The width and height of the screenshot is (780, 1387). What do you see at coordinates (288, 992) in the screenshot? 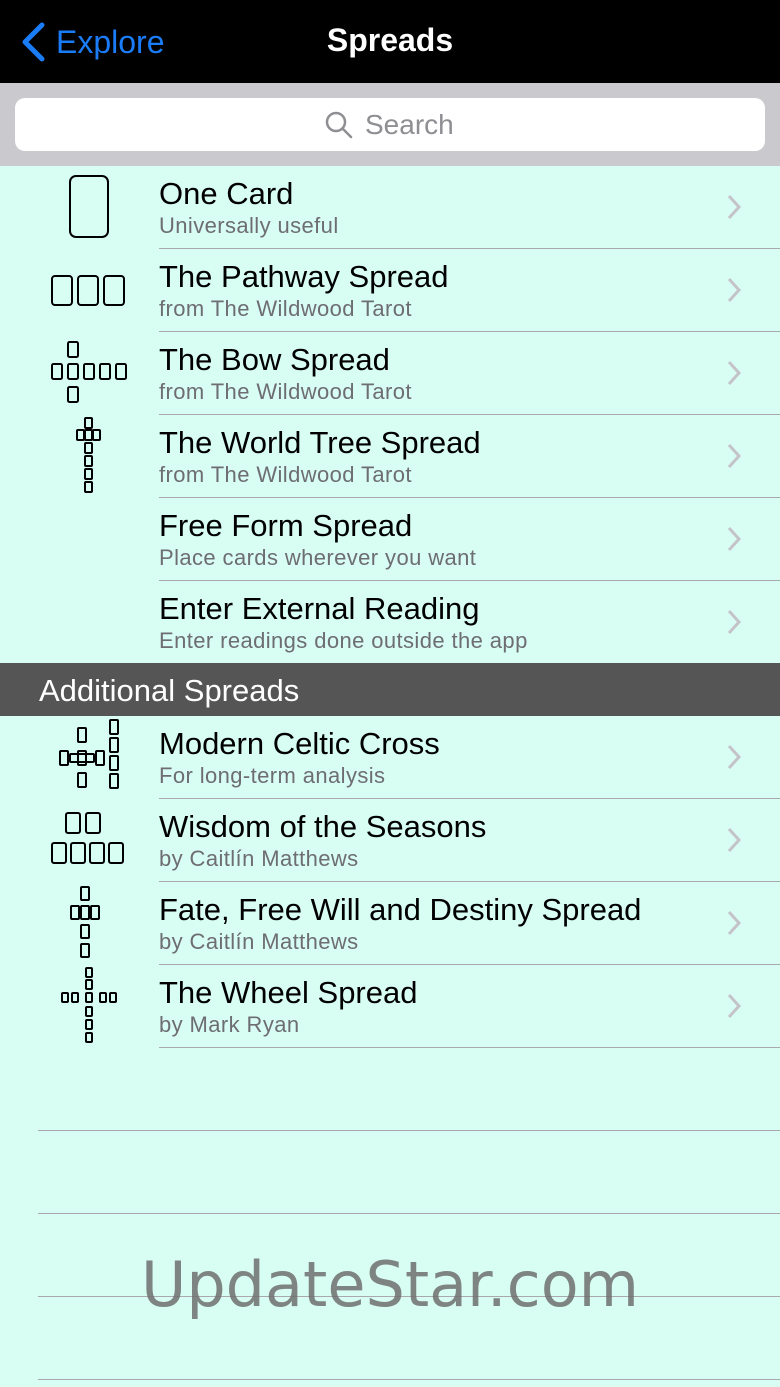
I see `spread-title: The Wheel Spread` at bounding box center [288, 992].